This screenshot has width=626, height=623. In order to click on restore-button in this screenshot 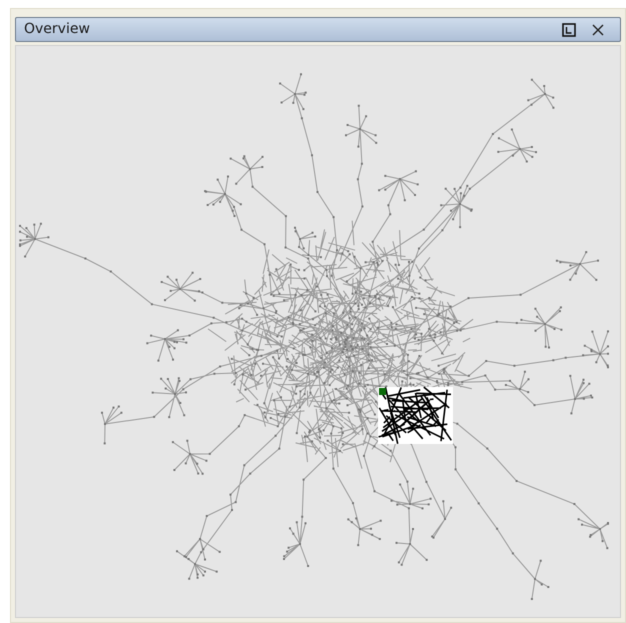, I will do `click(569, 30)`.